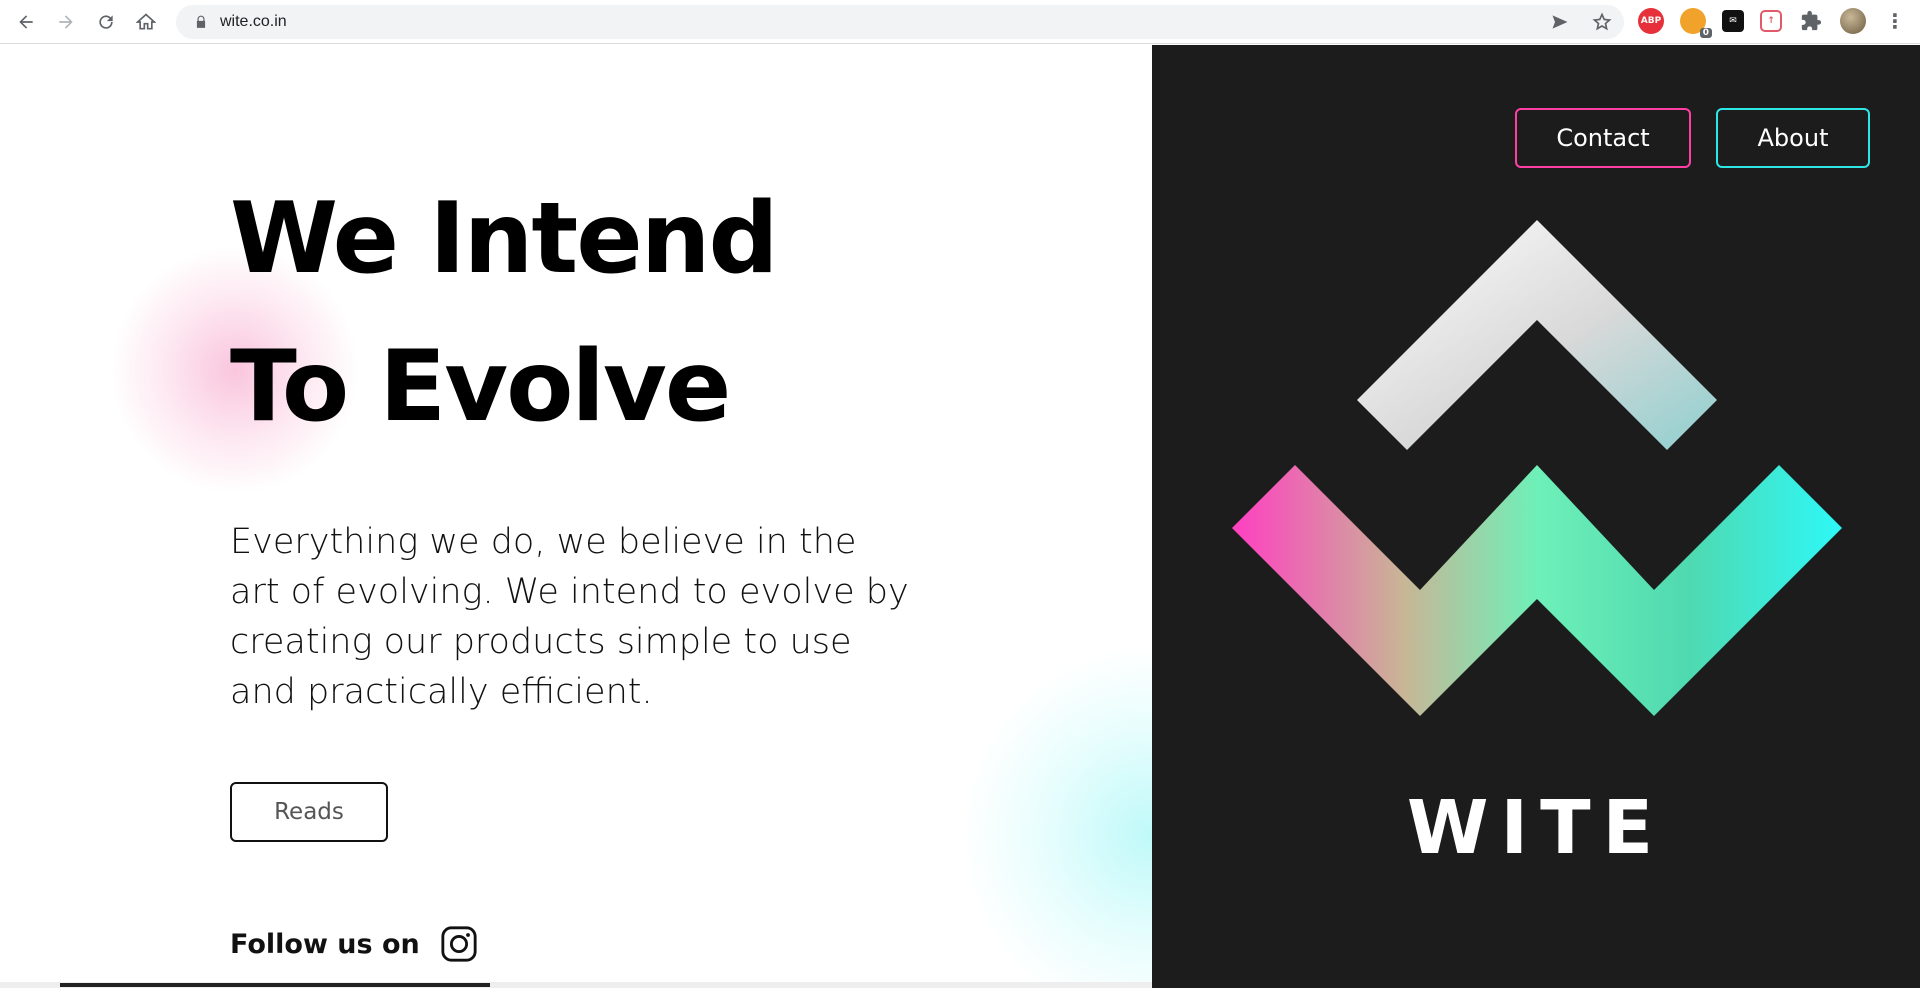  I want to click on follow-us: Follow us on, so click(354, 944).